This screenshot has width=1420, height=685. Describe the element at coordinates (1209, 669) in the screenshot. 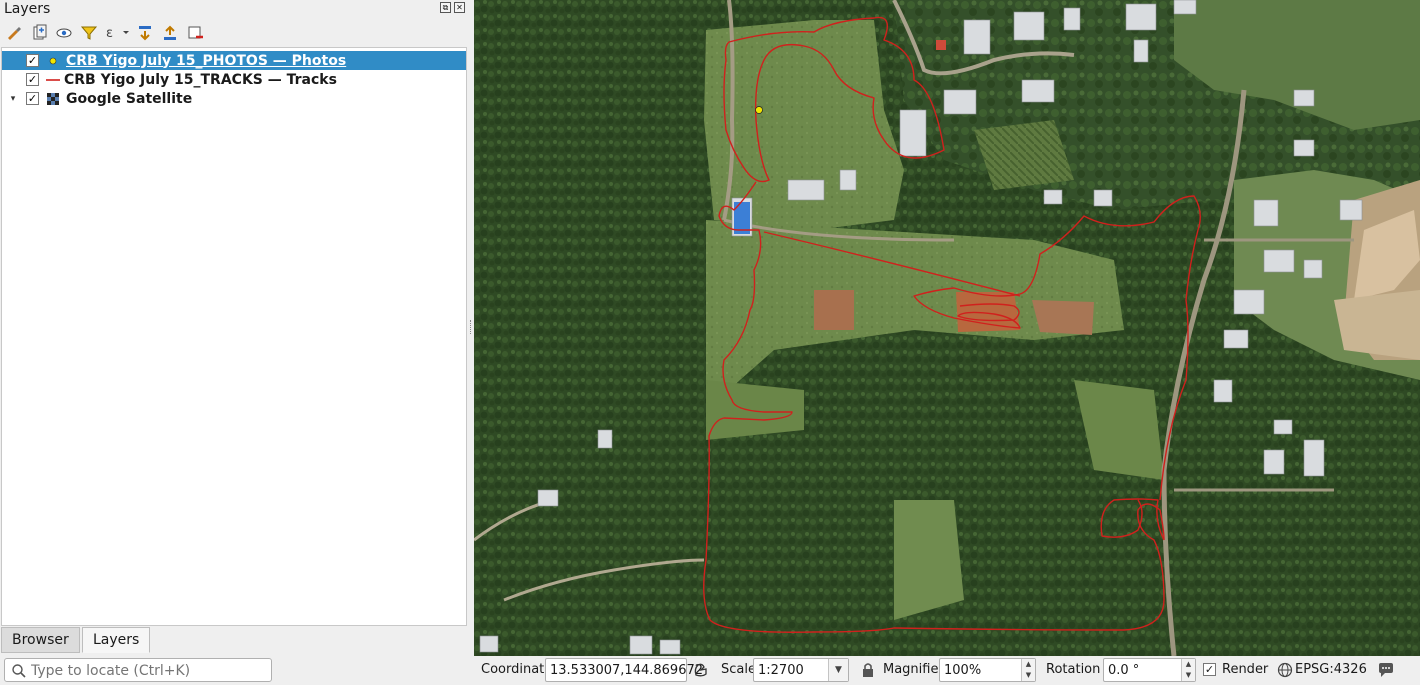

I see `render-checkbox: ✓` at that location.